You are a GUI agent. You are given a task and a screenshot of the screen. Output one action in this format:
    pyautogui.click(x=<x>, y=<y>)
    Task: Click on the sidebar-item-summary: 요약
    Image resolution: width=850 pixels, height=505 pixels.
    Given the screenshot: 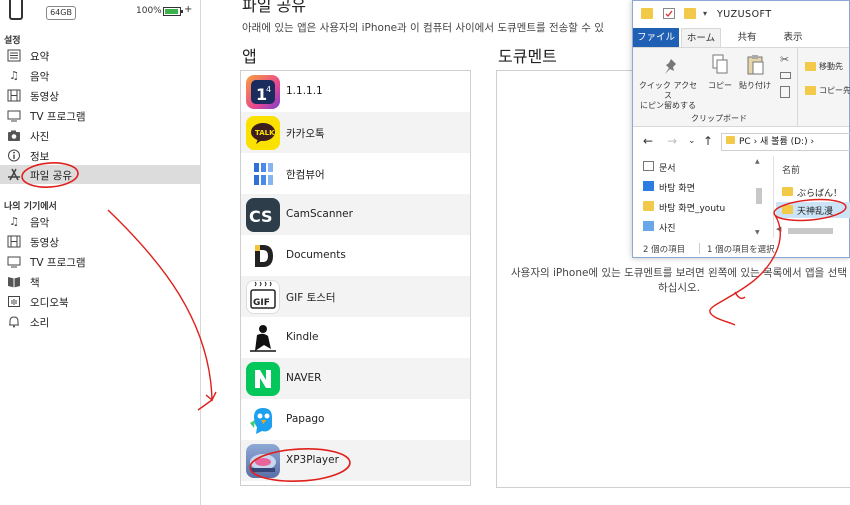 What is the action you would take?
    pyautogui.click(x=100, y=55)
    